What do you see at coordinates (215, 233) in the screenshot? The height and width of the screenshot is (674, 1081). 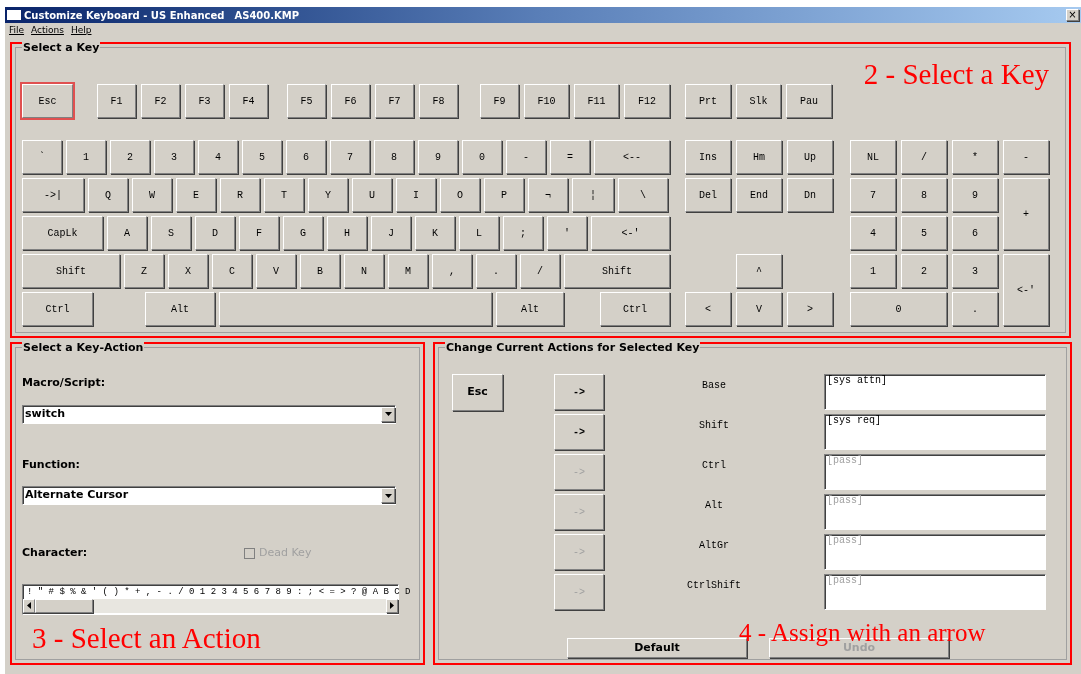 I see `keyboard-key: D` at bounding box center [215, 233].